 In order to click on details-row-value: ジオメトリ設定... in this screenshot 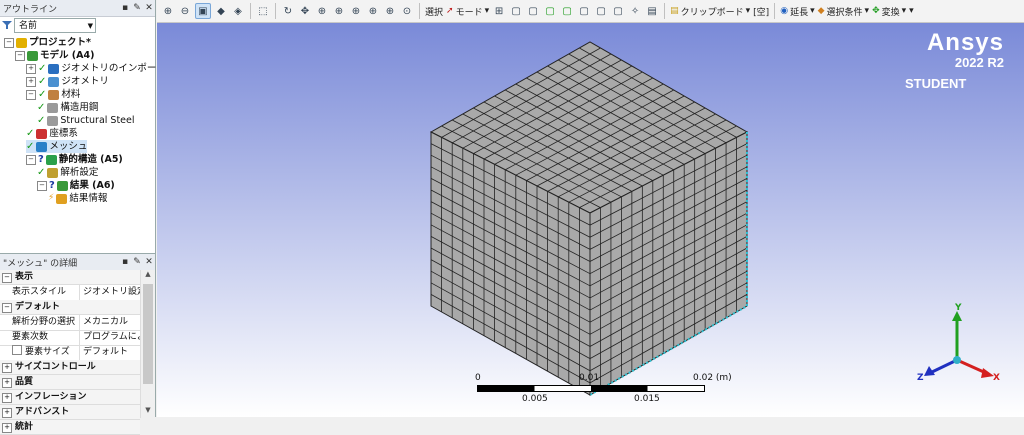, I will do `click(110, 292)`.